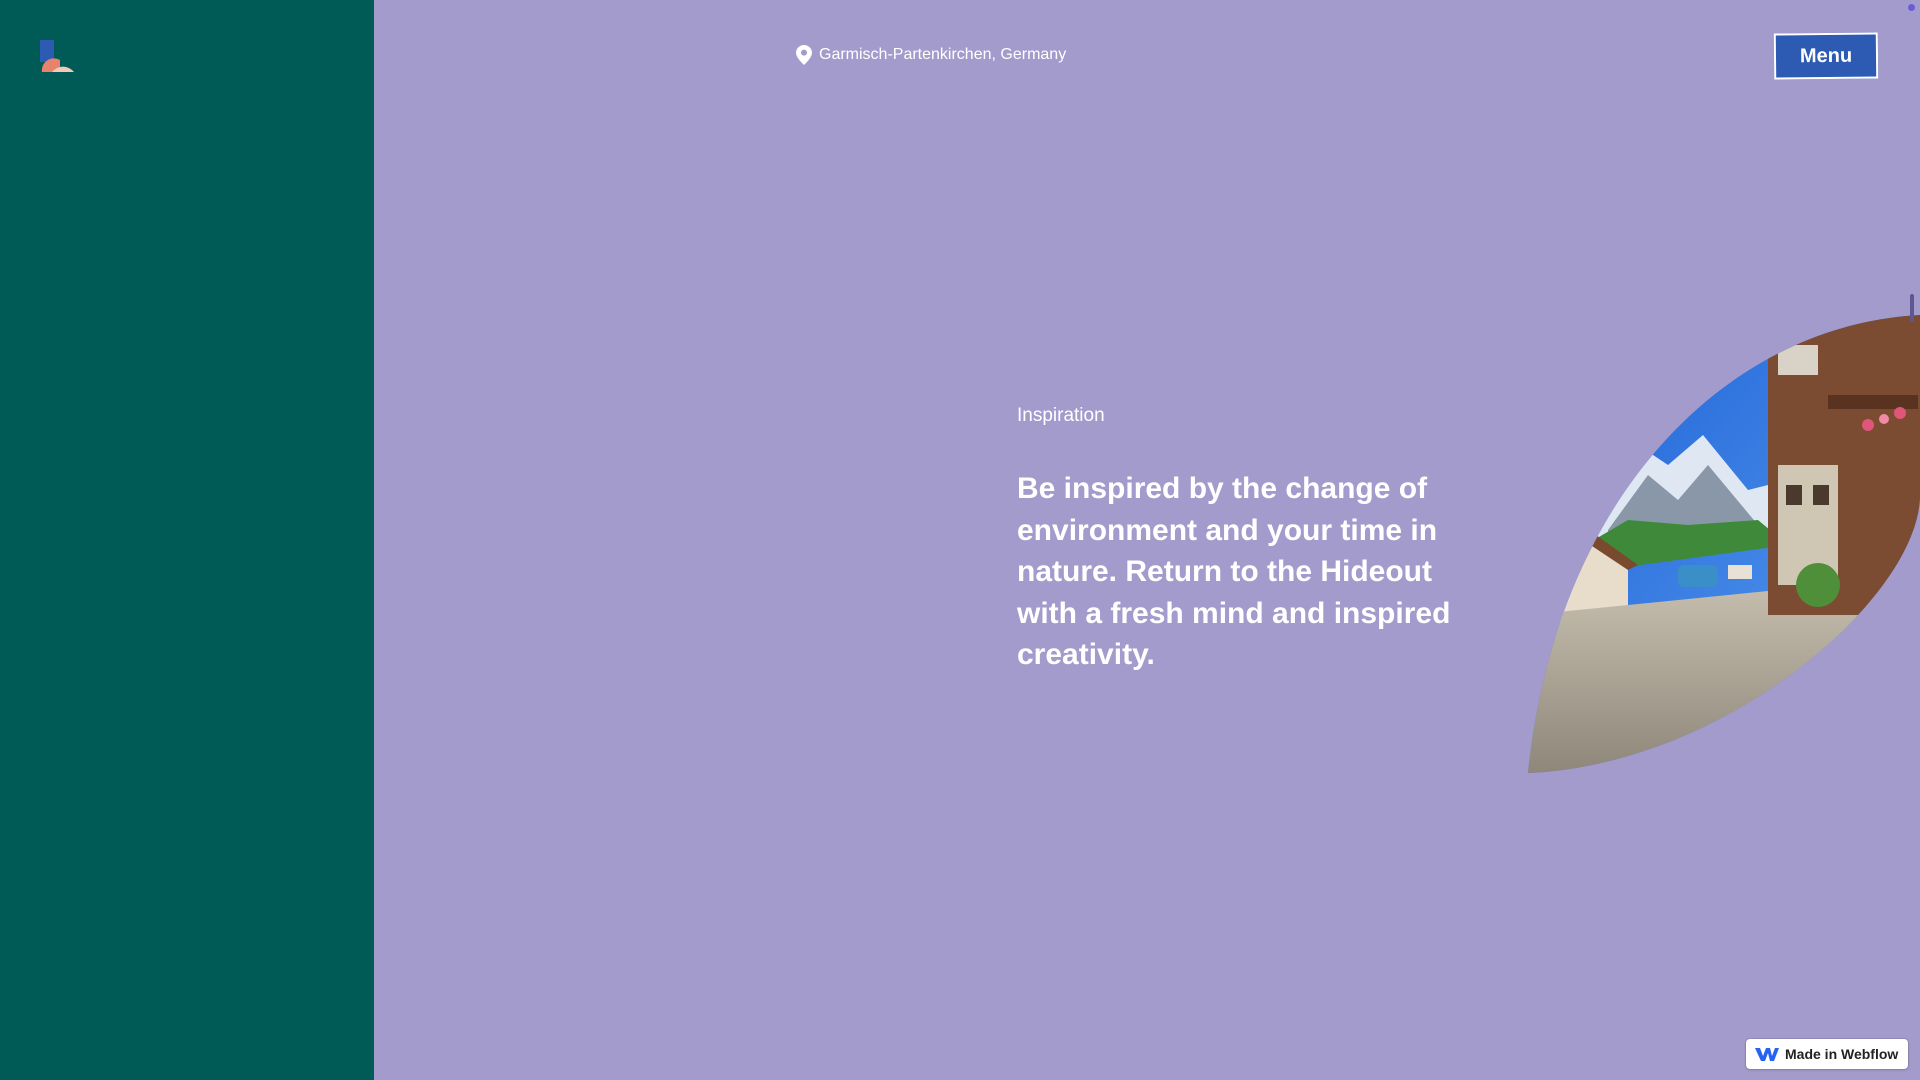 The image size is (1920, 1080). What do you see at coordinates (943, 54) in the screenshot?
I see `location-text: Garmisch-Partenkirchen, Germany` at bounding box center [943, 54].